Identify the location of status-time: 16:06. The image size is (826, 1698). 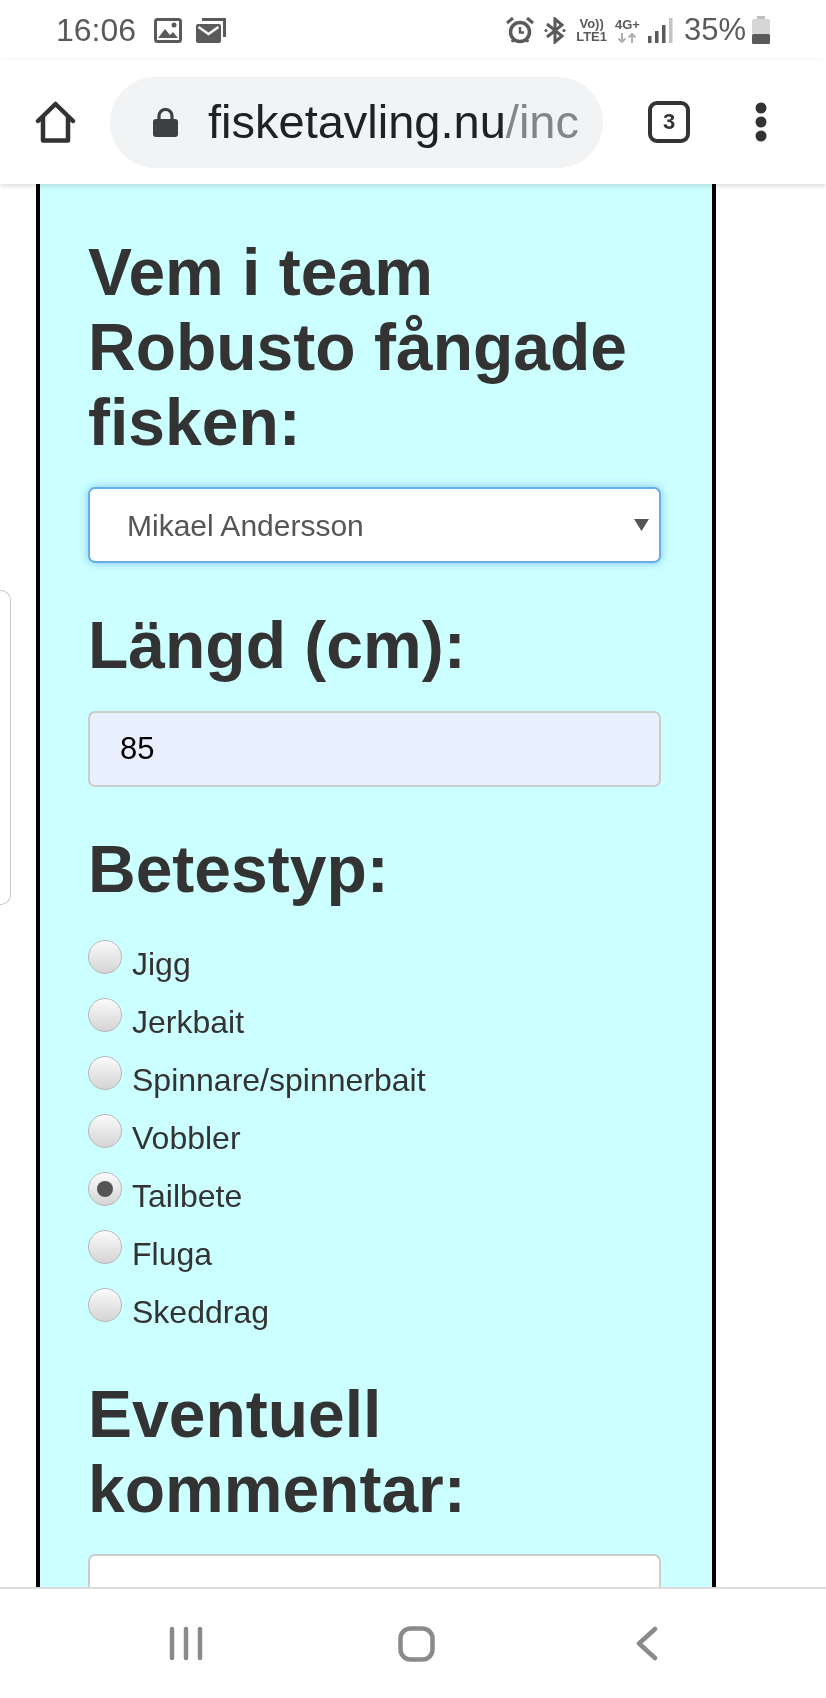
(96, 30).